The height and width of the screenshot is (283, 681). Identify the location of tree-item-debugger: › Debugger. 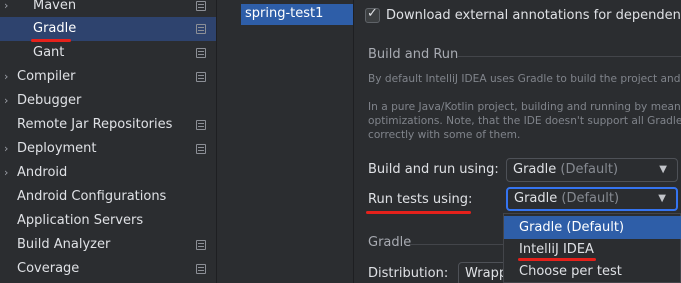
(108, 101).